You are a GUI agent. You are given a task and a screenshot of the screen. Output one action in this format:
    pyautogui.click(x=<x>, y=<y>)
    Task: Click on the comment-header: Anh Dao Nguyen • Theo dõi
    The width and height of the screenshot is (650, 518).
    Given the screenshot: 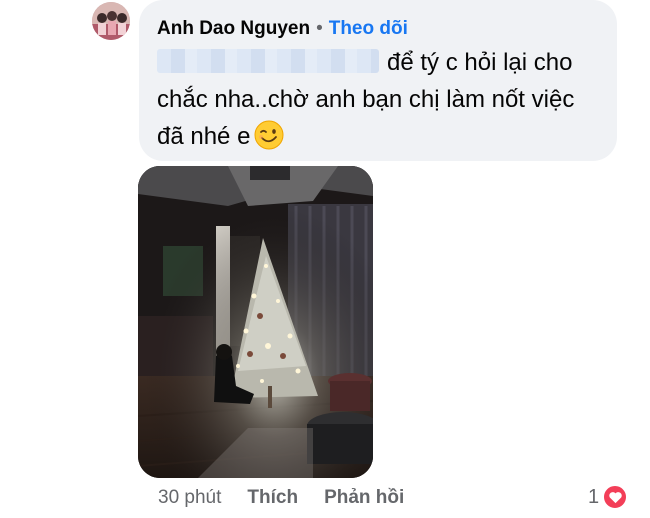 What is the action you would take?
    pyautogui.click(x=282, y=29)
    